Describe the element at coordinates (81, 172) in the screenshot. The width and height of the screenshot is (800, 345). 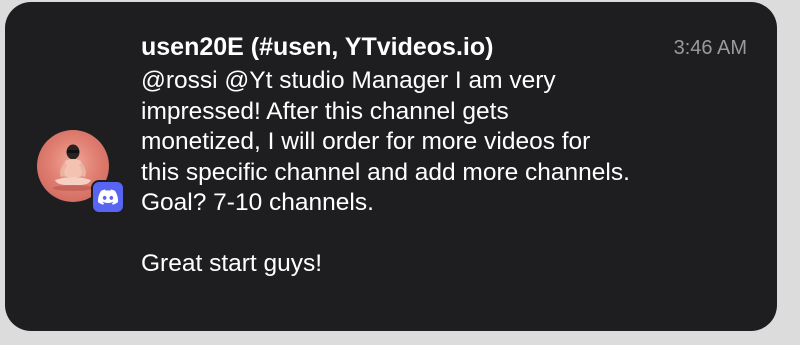
I see `avatar-container` at that location.